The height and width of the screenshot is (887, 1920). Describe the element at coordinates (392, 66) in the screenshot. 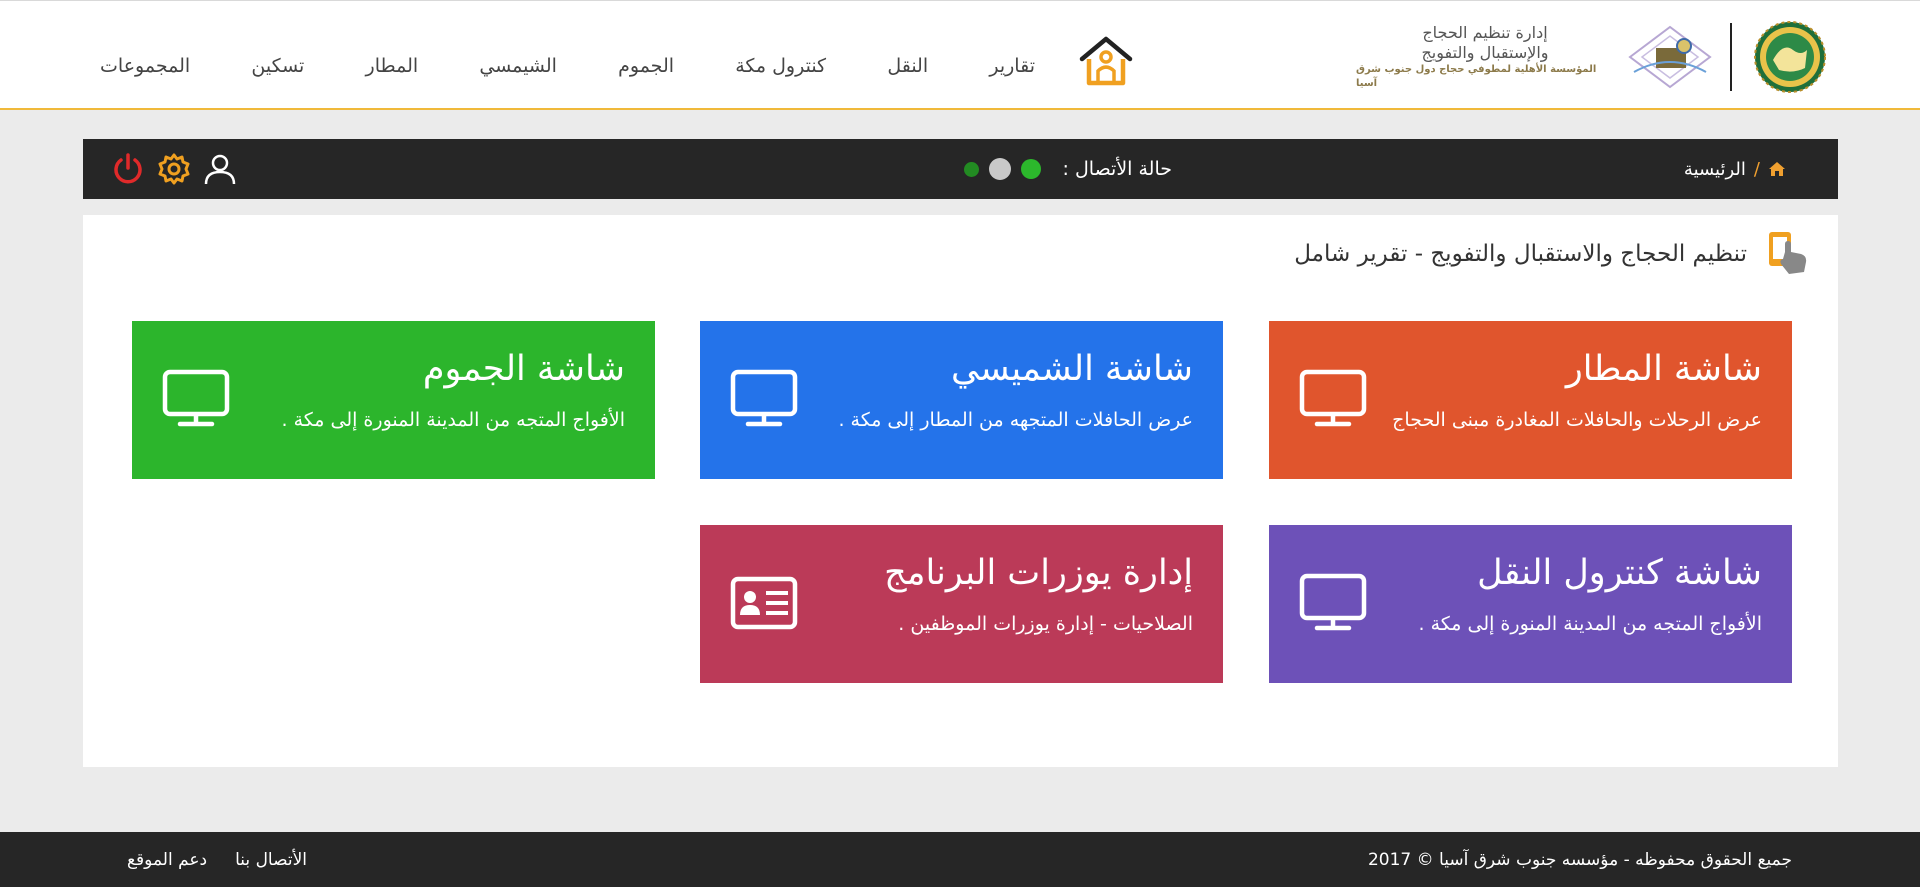

I see `nav-item-airport: المطار` at that location.